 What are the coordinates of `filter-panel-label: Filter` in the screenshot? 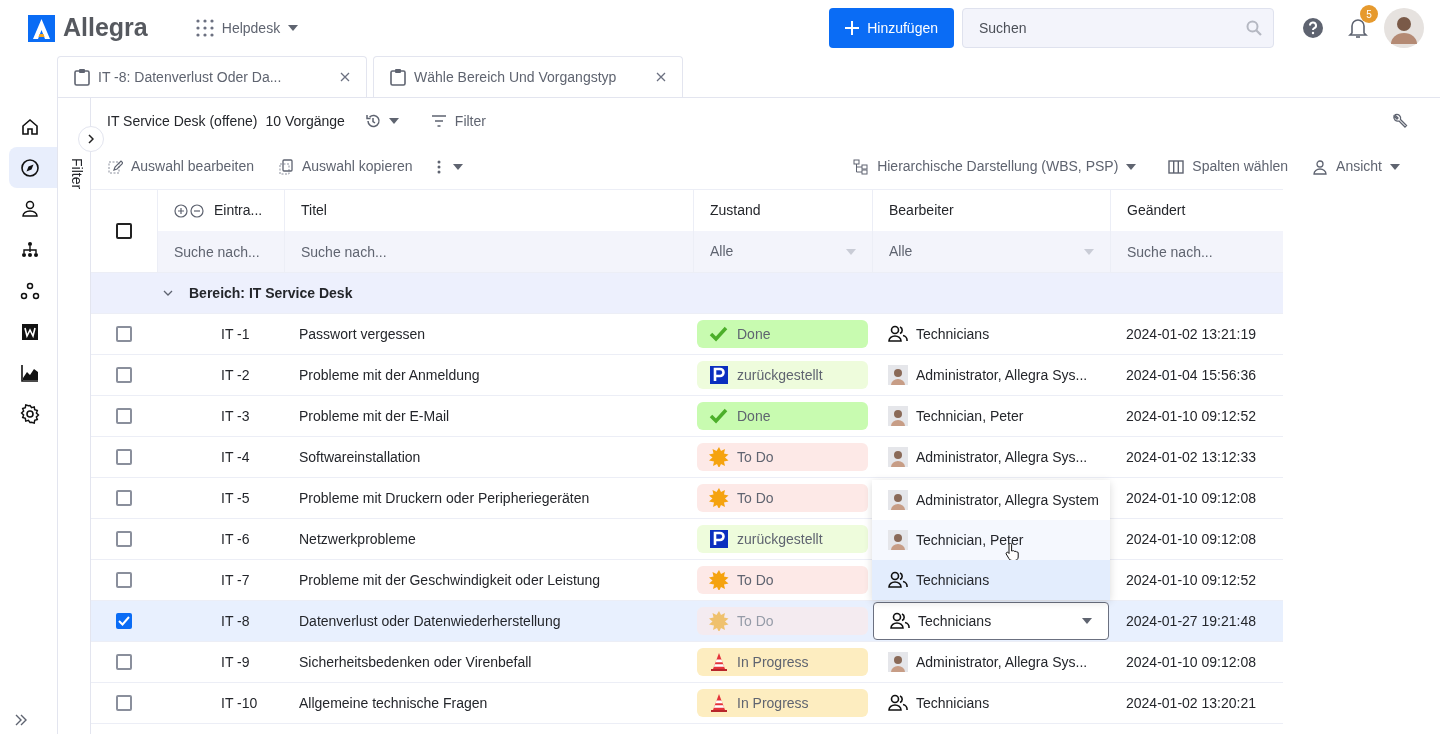 It's located at (76, 174).